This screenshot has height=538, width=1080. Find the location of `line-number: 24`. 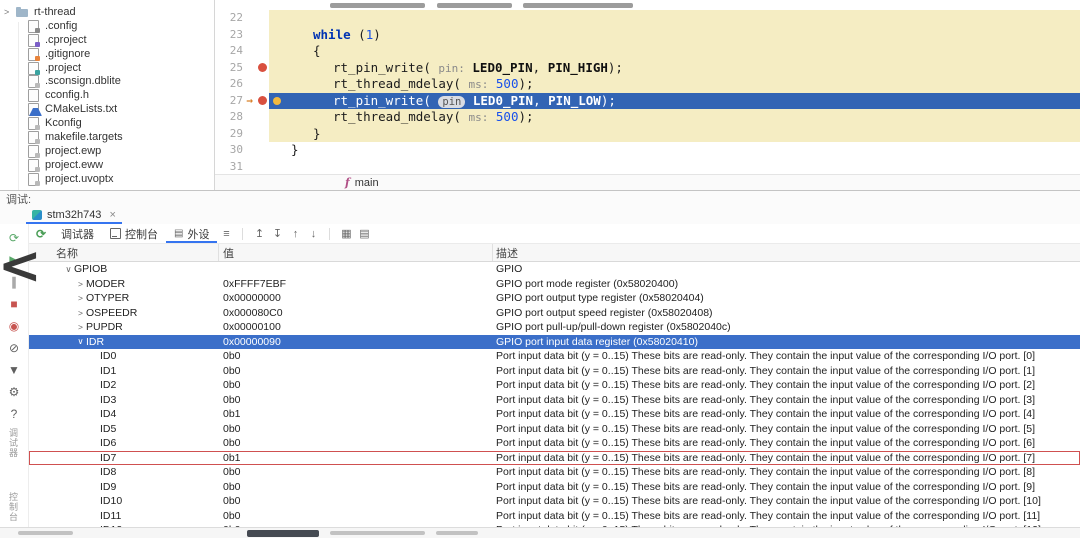

line-number: 24 is located at coordinates (229, 51).